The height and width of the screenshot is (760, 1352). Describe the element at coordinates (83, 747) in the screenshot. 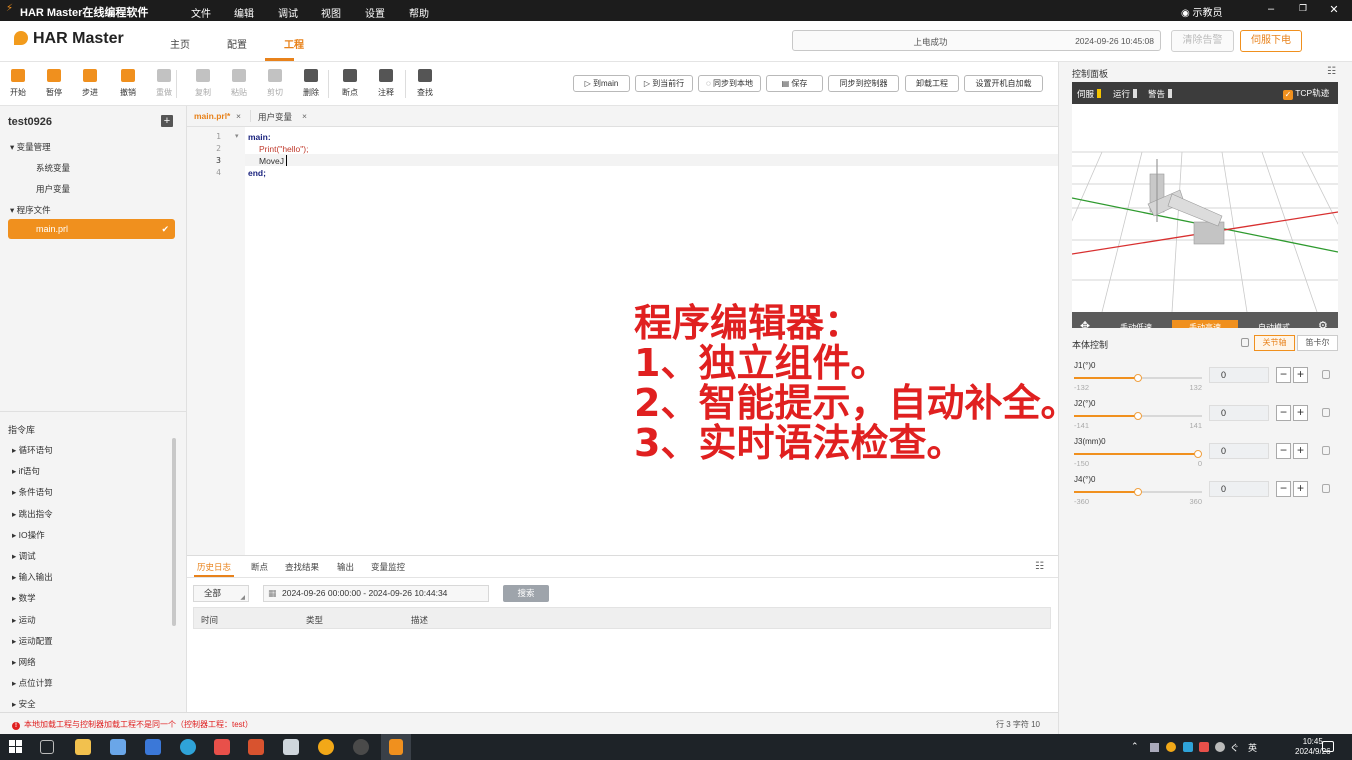

I see `file-explorer-icon` at that location.